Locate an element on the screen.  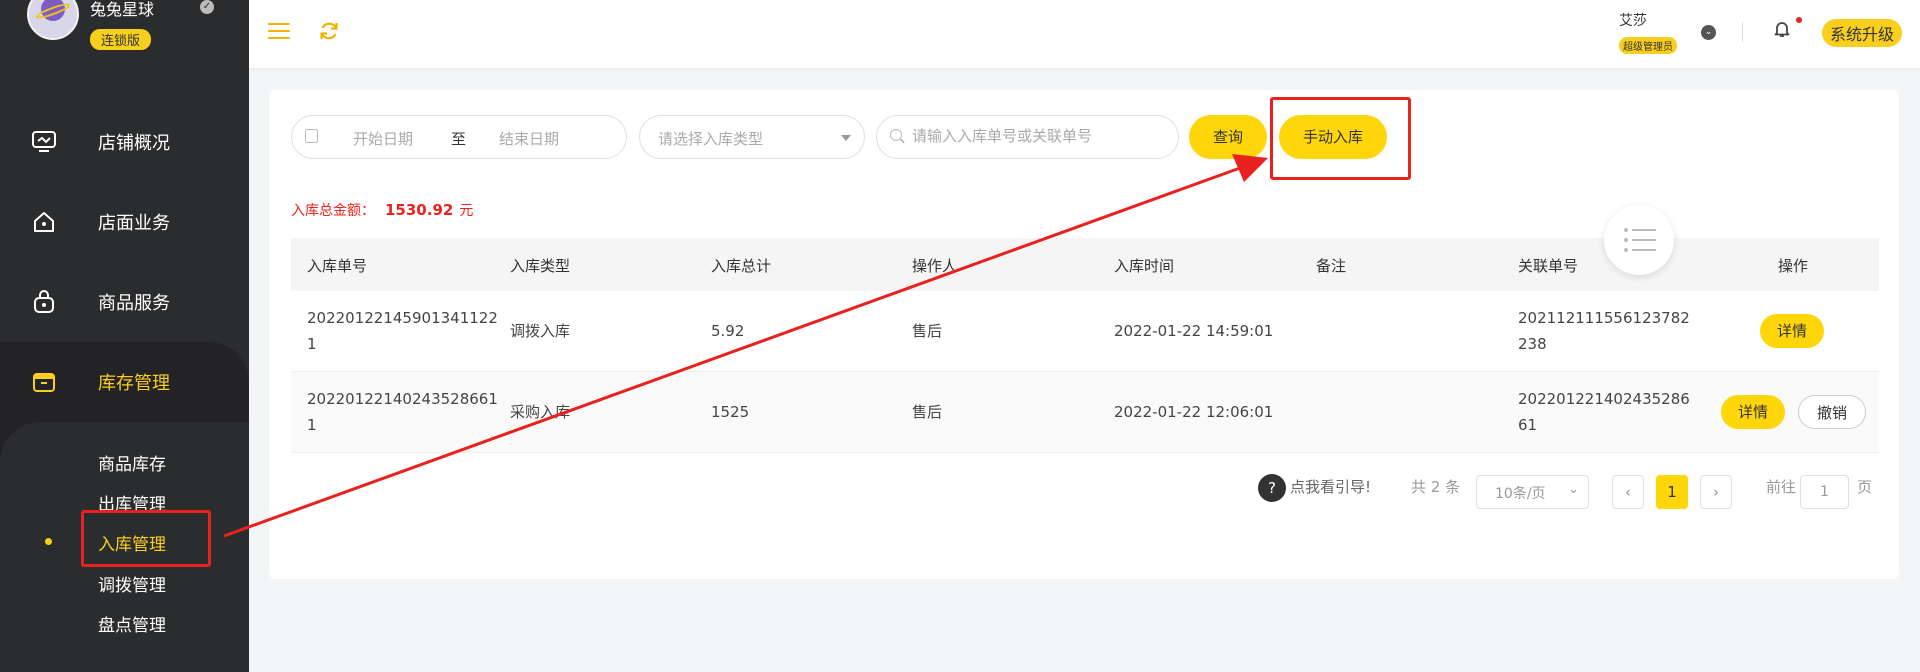
column-header: 入库时间 is located at coordinates (1144, 266).